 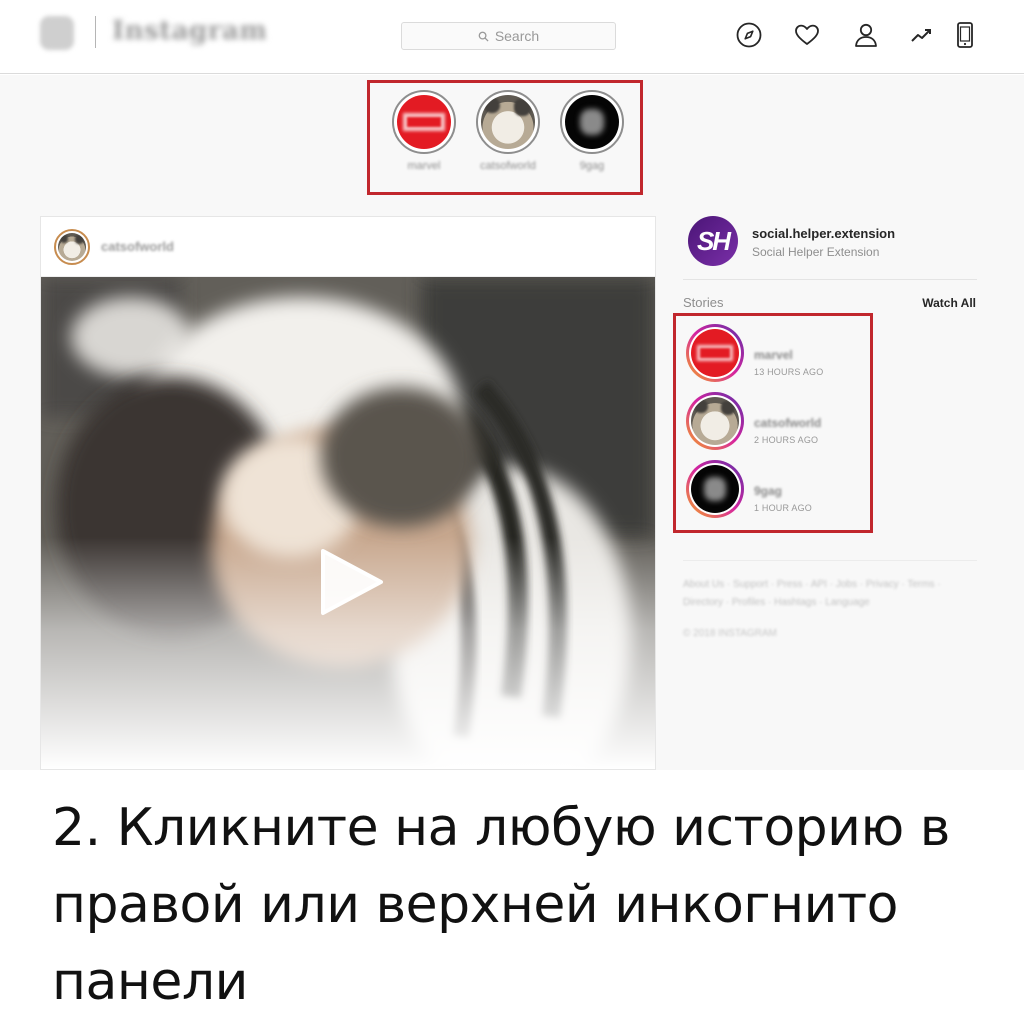 I want to click on search-placeholder: Search, so click(x=517, y=36).